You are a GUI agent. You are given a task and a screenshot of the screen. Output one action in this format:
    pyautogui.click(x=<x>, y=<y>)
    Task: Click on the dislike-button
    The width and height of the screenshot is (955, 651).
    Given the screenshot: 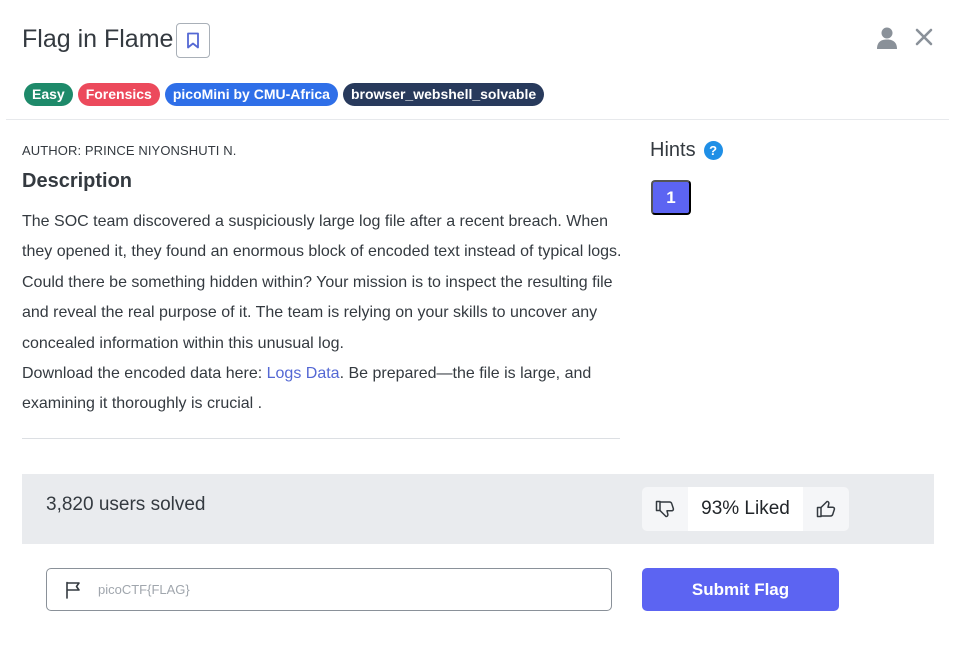 What is the action you would take?
    pyautogui.click(x=665, y=509)
    